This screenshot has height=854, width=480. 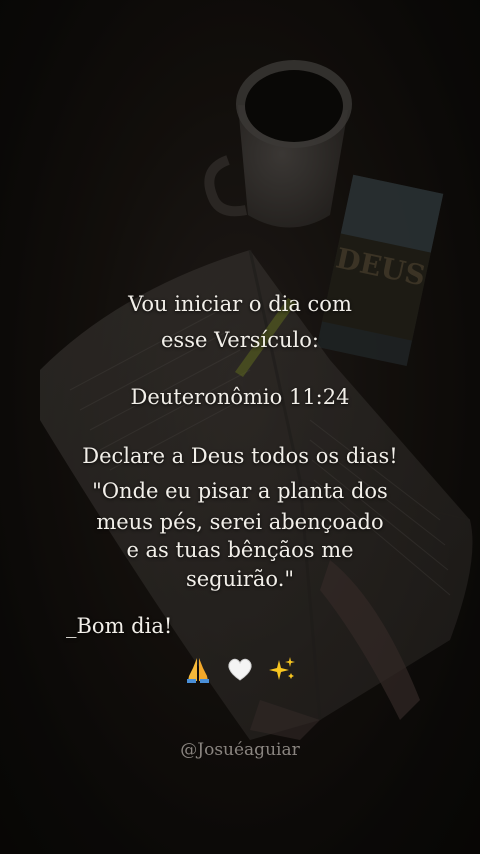 What do you see at coordinates (240, 491) in the screenshot?
I see `verse-line-2: "Onde eu pisar a planta dos` at bounding box center [240, 491].